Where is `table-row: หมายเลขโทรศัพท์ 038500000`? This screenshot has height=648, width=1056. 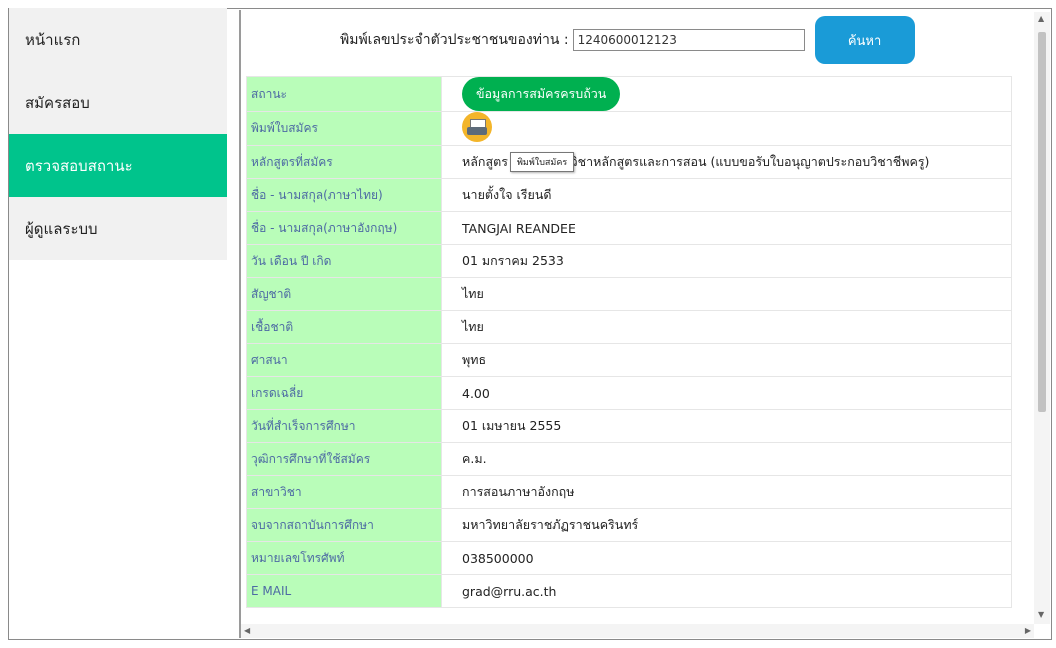 table-row: หมายเลขโทรศัพท์ 038500000 is located at coordinates (629, 558).